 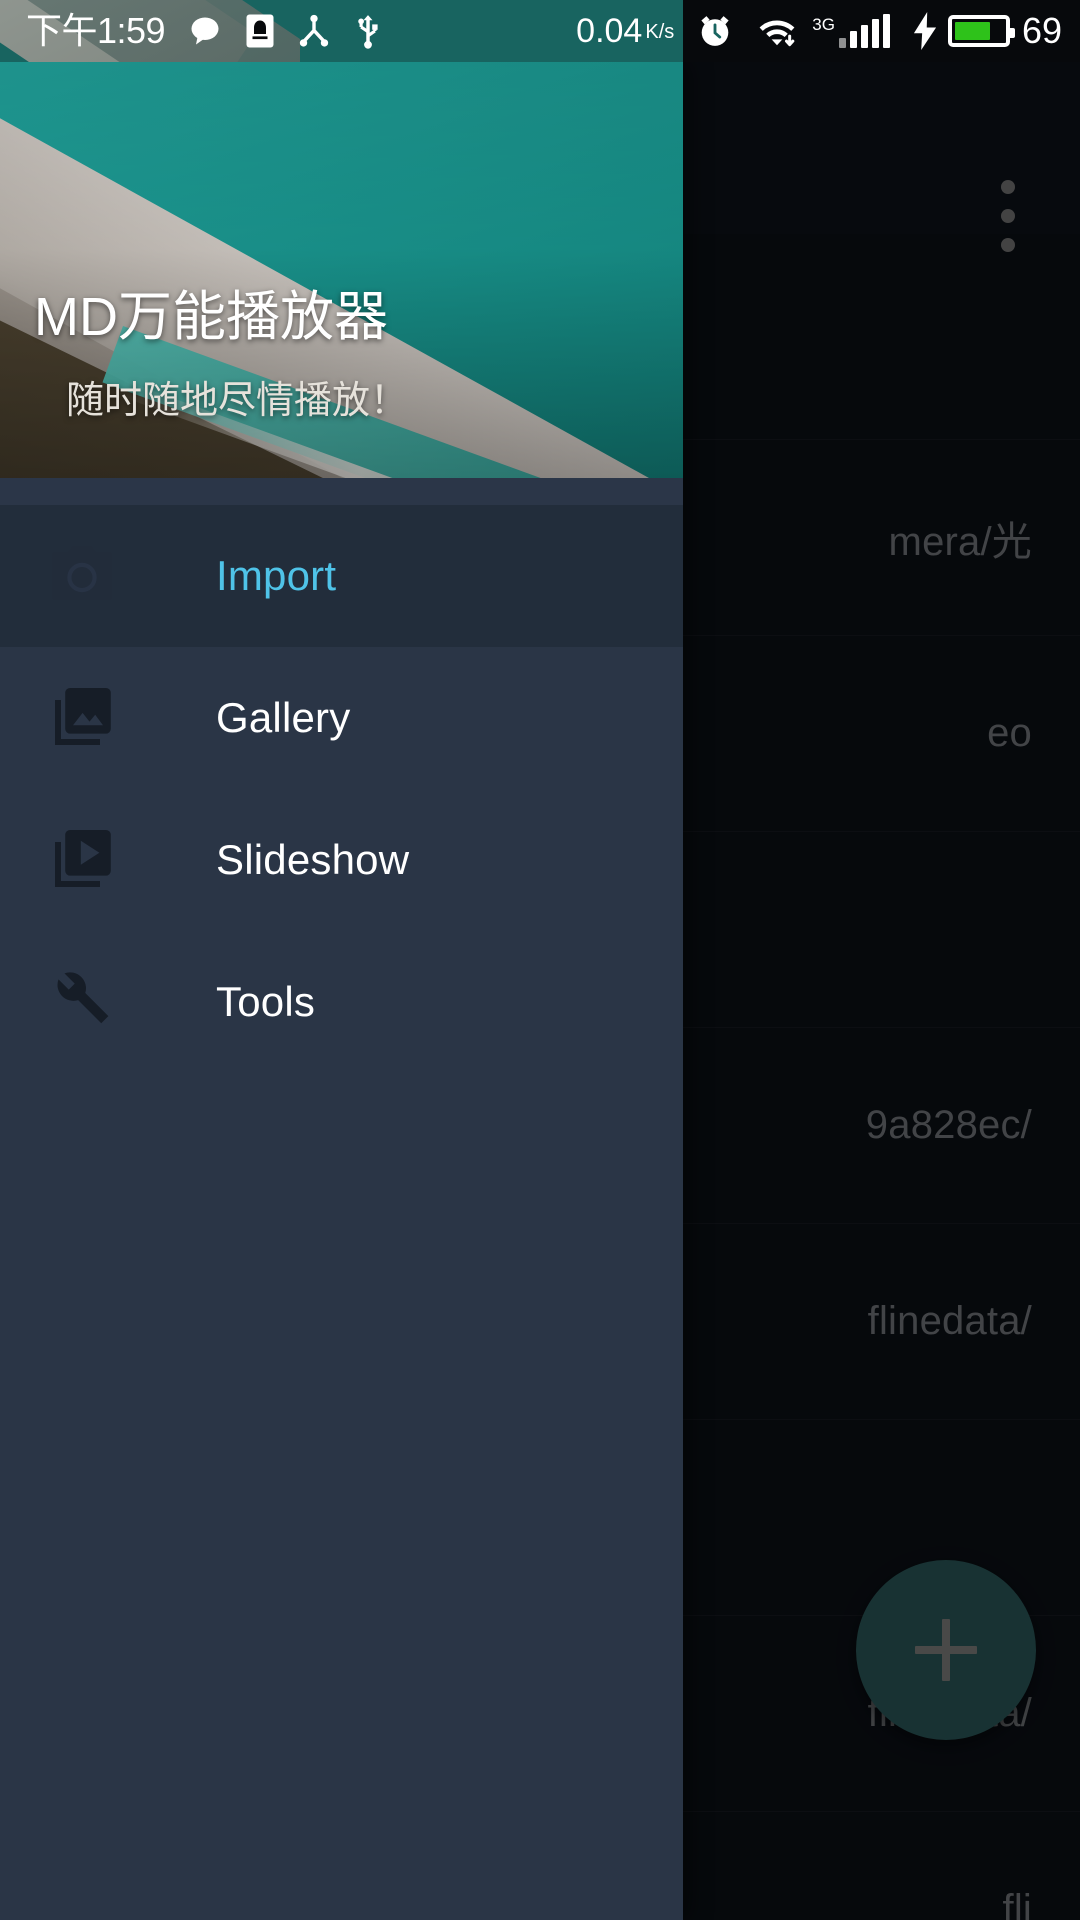 What do you see at coordinates (205, 31) in the screenshot?
I see `message-icon` at bounding box center [205, 31].